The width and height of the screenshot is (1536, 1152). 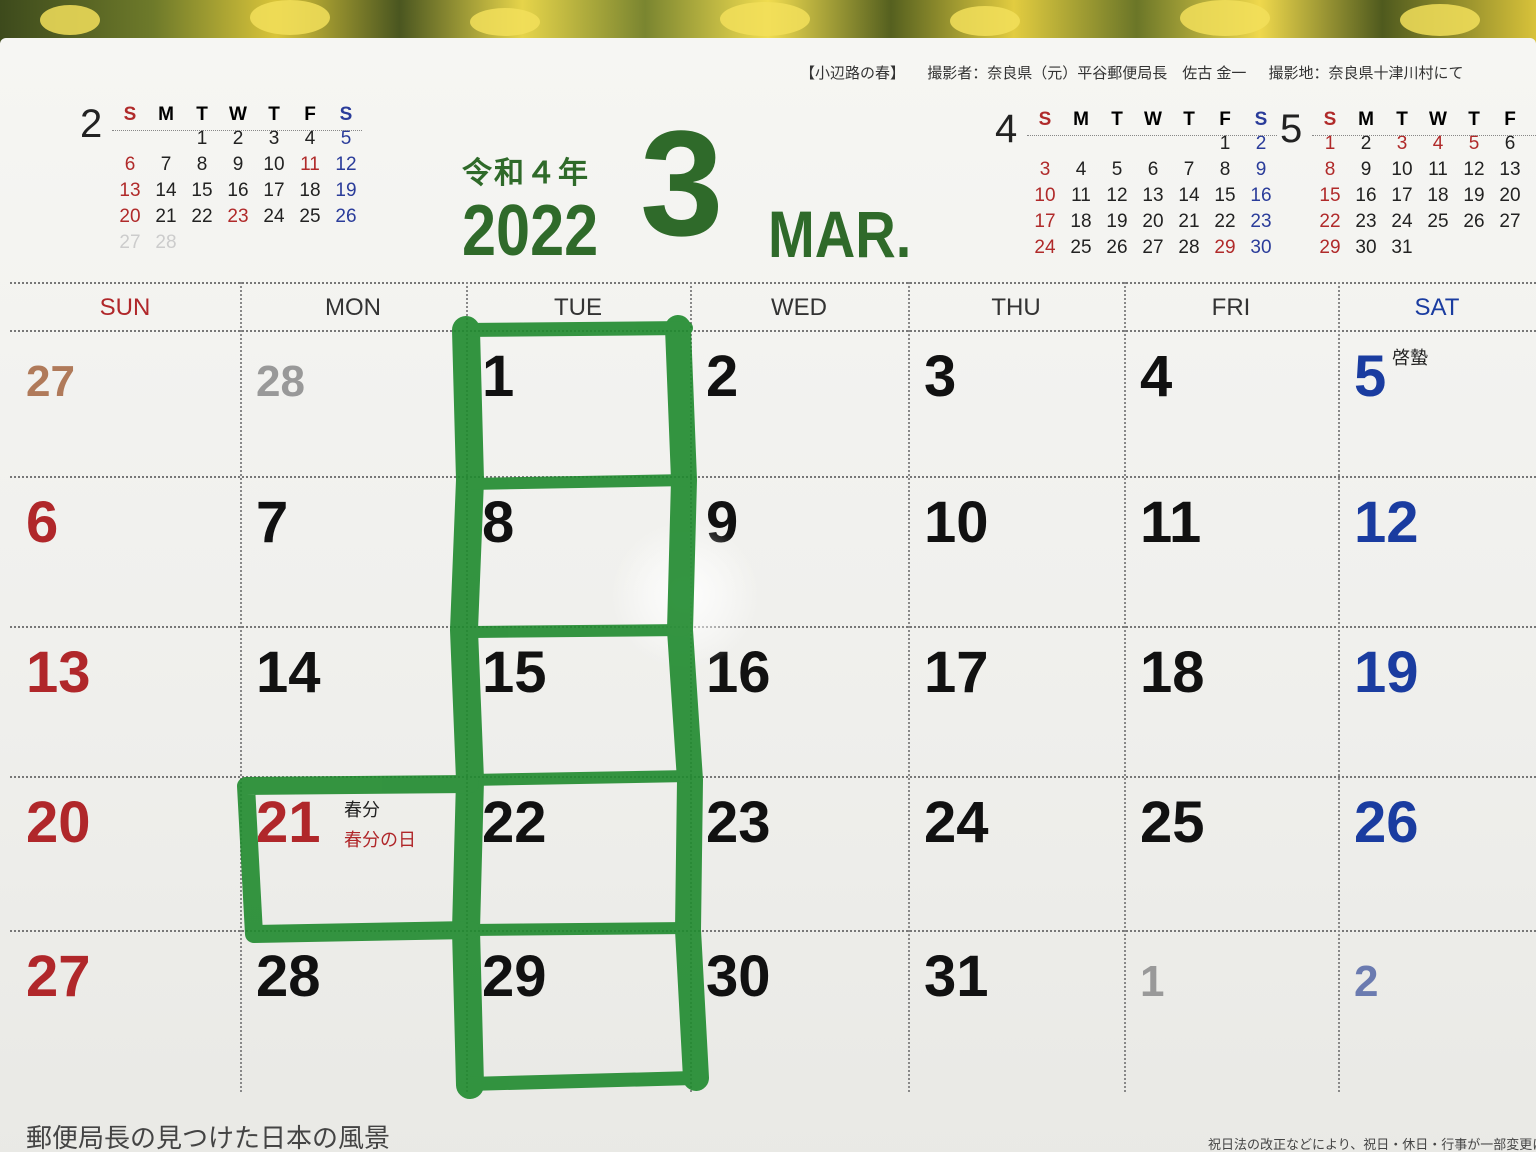 I want to click on mini-day: 3, so click(x=1045, y=169).